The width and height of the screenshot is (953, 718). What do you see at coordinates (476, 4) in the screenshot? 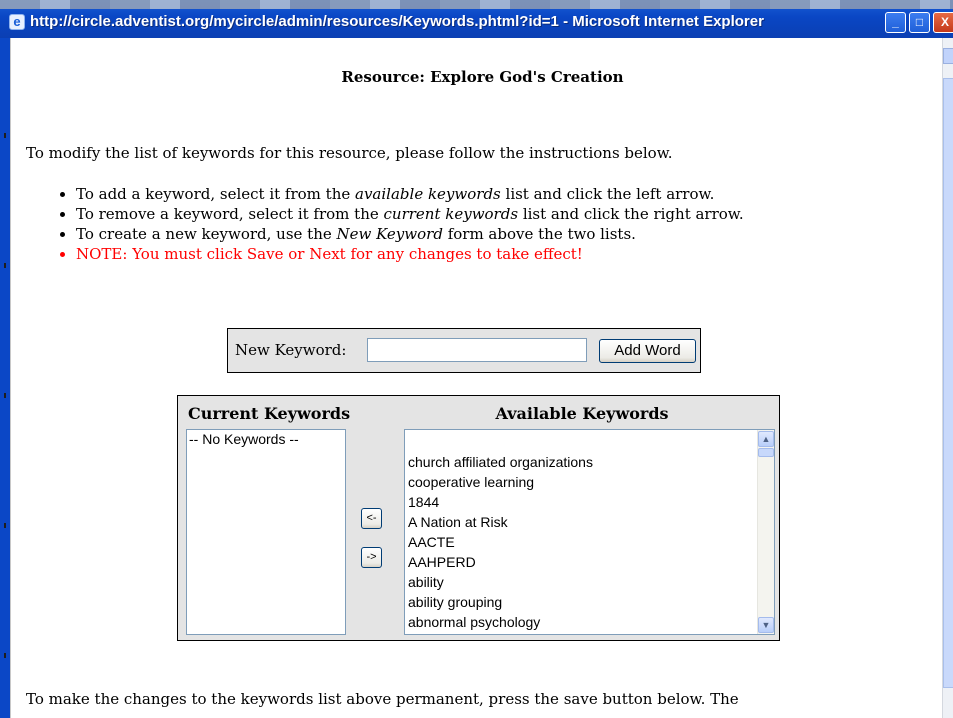
I see `background-window-strip` at bounding box center [476, 4].